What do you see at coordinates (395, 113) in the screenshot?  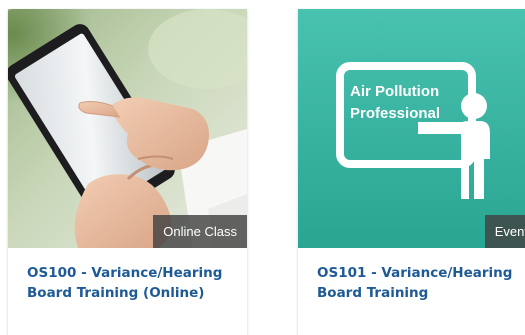 I see `board-text-line-2: Professional` at bounding box center [395, 113].